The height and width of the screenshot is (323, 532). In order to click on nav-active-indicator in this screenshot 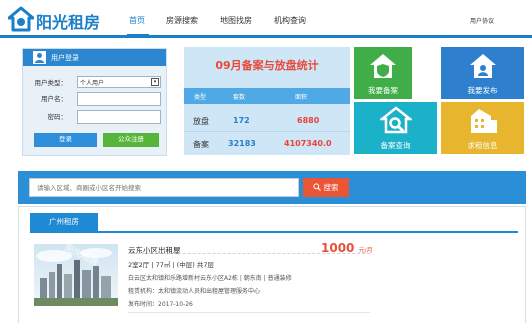, I will do `click(138, 35)`.